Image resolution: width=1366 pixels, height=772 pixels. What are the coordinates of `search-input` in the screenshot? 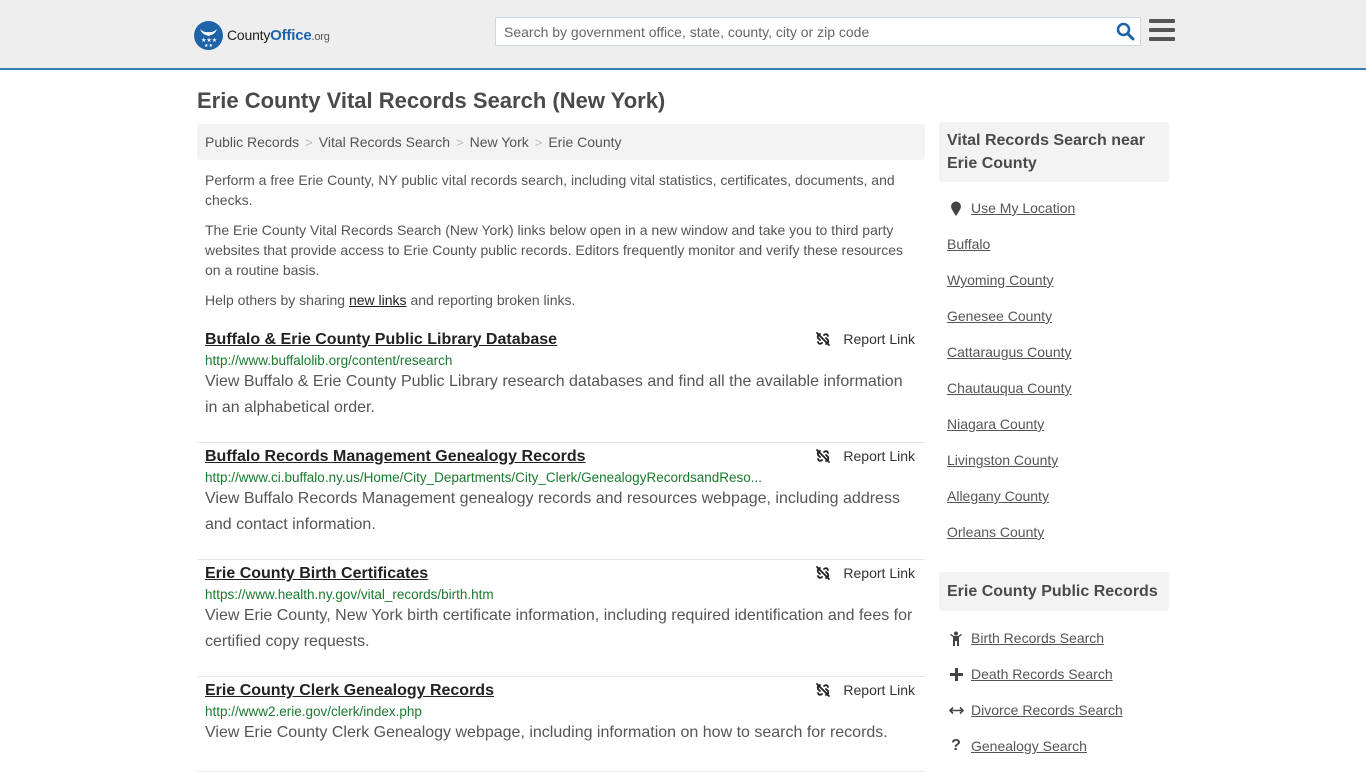 It's located at (803, 31).